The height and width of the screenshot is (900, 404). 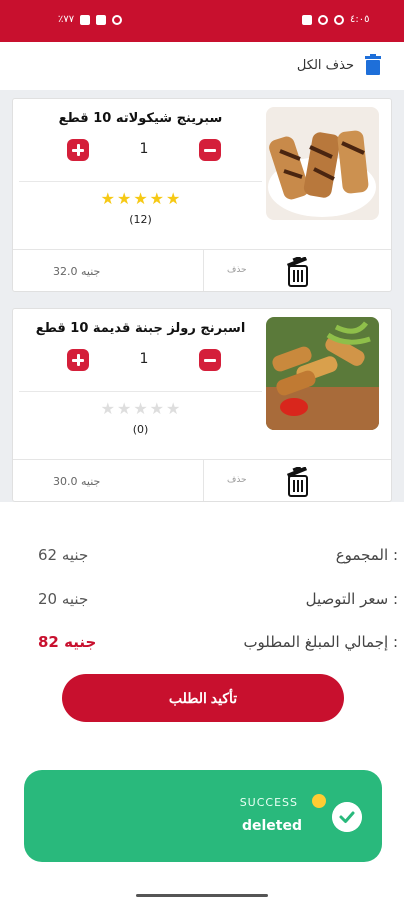 I want to click on item-title: سبرينج شيكولاته 10 قطع, so click(x=140, y=118).